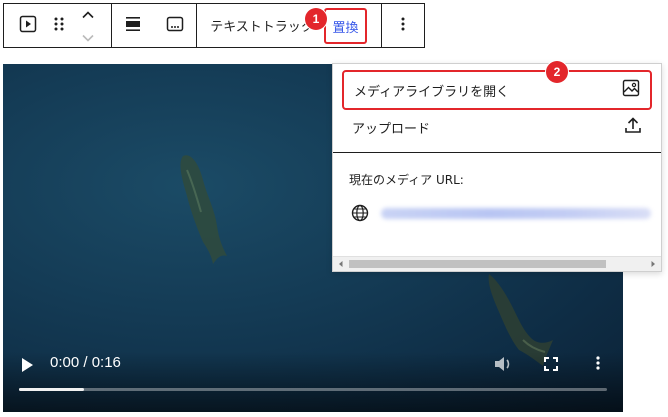 The height and width of the screenshot is (417, 668). I want to click on caption-button, so click(175, 25).